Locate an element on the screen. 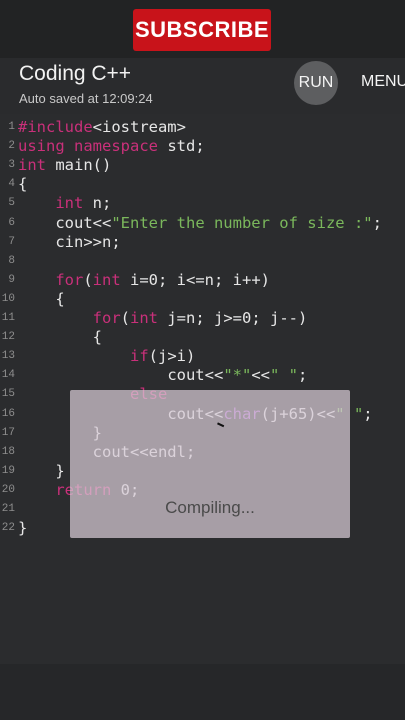  code-token: main() is located at coordinates (79, 165).